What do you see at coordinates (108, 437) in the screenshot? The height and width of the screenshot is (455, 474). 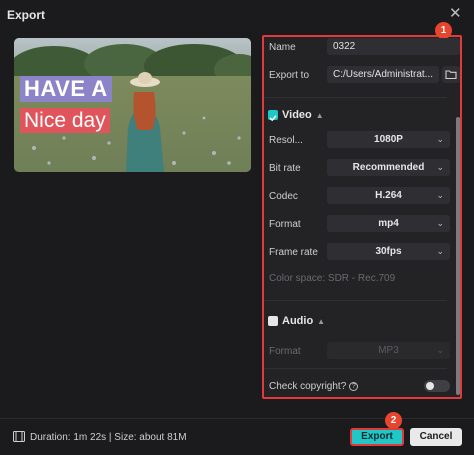 I see `export-info-text: Duration: 1m 22s | Size: about 81M` at bounding box center [108, 437].